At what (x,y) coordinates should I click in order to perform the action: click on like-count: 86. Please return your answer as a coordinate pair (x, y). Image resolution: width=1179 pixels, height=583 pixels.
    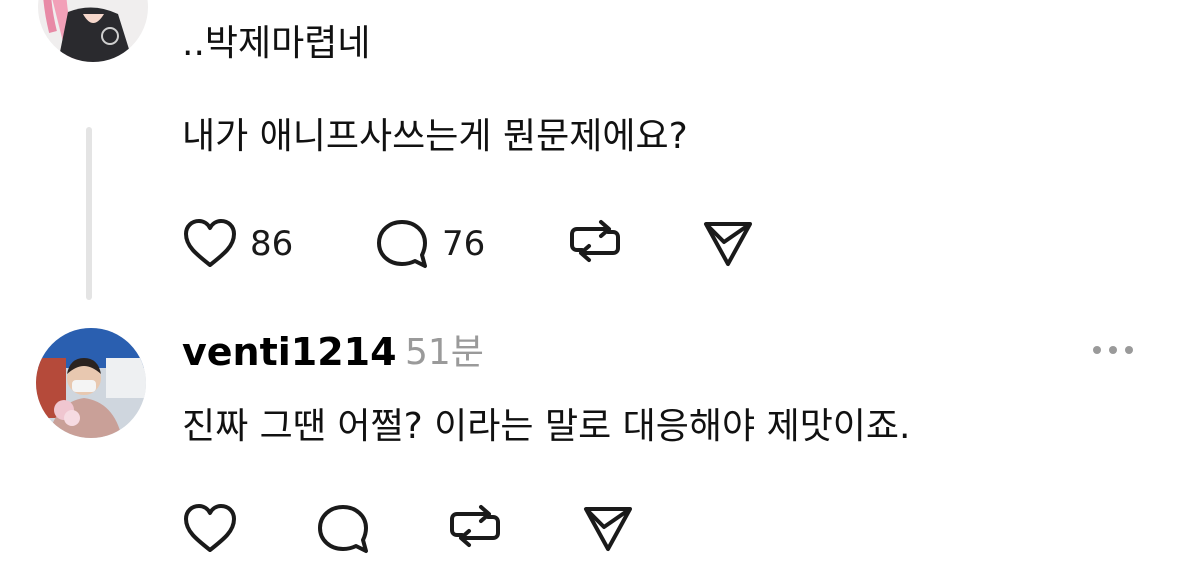
    Looking at the image, I should click on (272, 244).